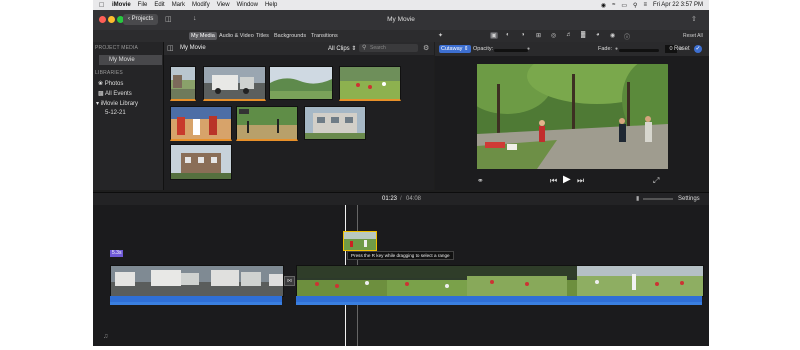  What do you see at coordinates (117, 253) in the screenshot?
I see `clip-duration-badge: 5.3s` at bounding box center [117, 253].